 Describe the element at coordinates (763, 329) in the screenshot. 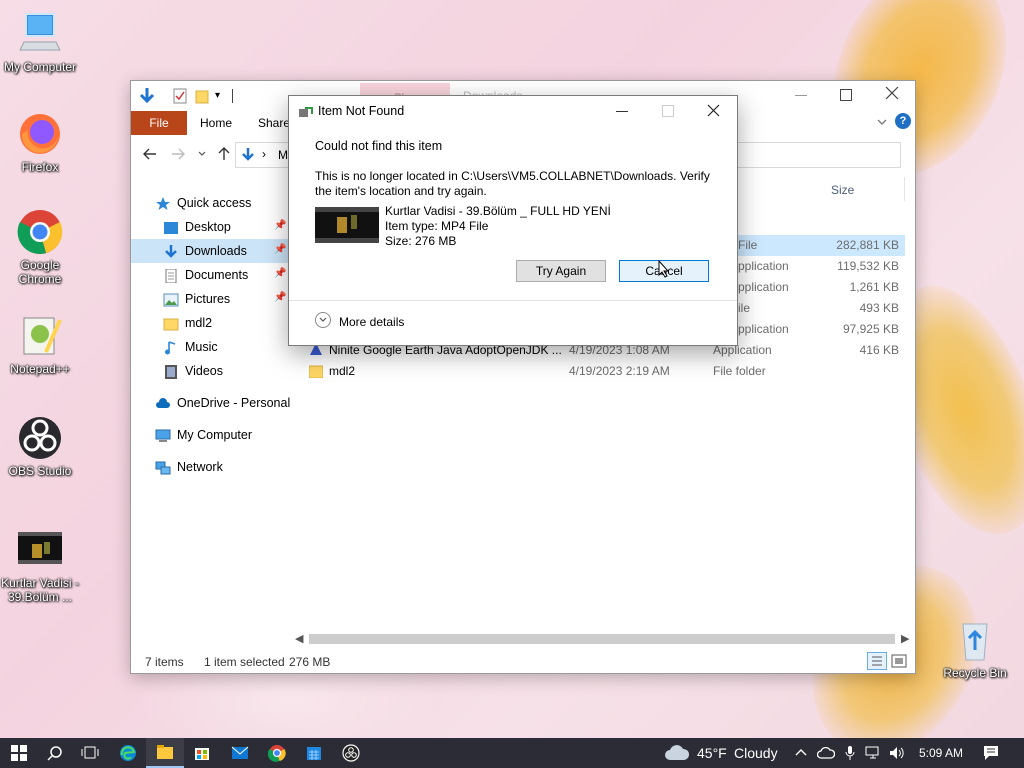

I see `file-type: pplication` at that location.